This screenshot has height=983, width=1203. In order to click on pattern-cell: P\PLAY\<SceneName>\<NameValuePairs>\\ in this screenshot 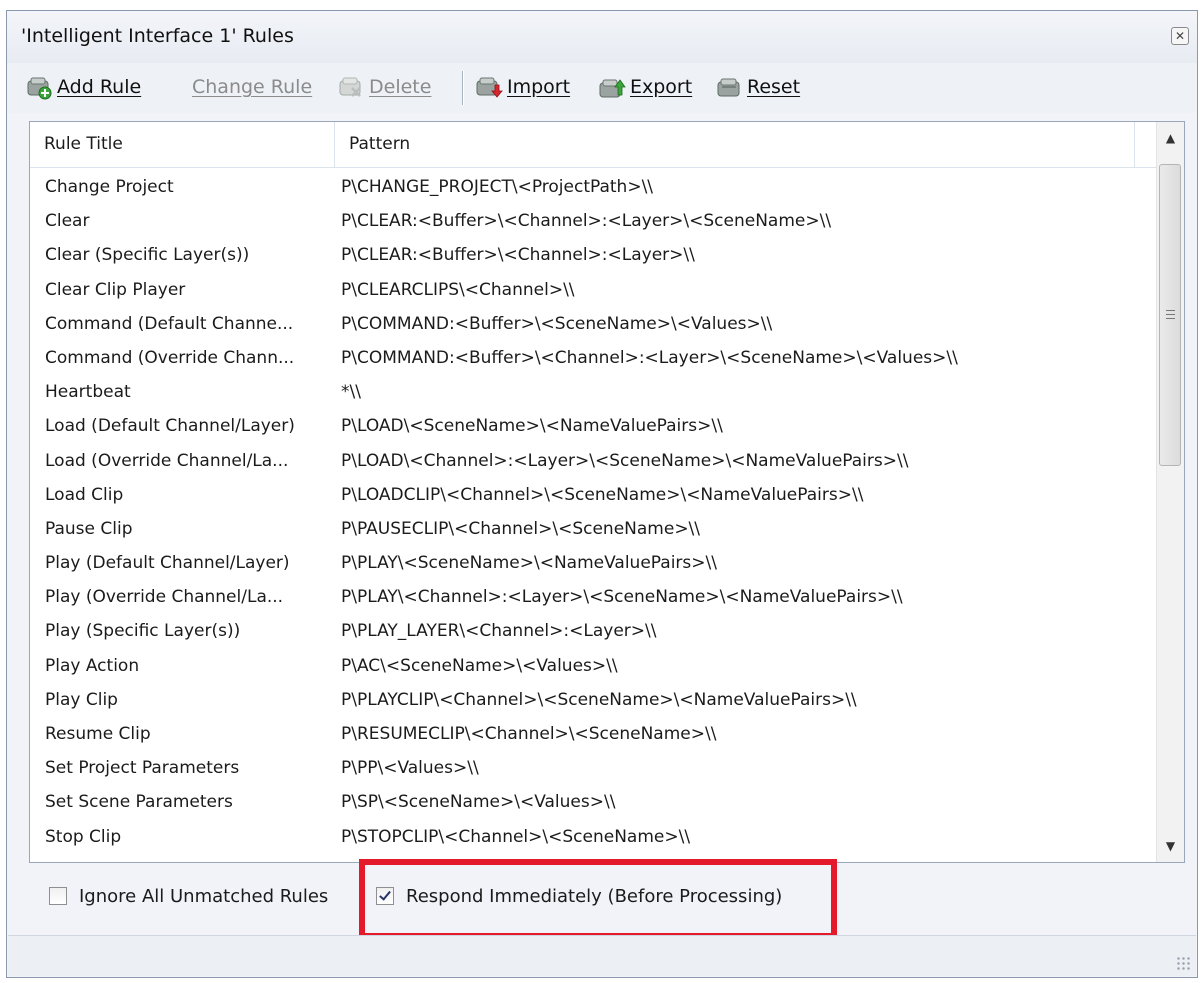, I will do `click(529, 563)`.